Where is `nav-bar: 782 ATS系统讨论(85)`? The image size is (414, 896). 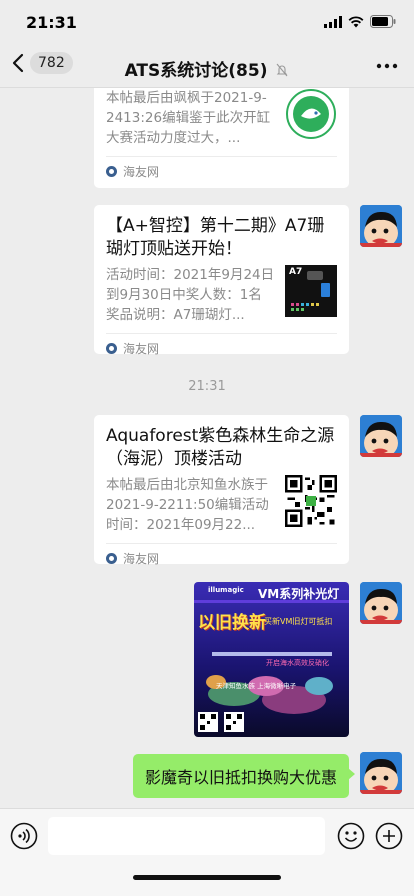
nav-bar: 782 ATS系统讨论(85) is located at coordinates (207, 66).